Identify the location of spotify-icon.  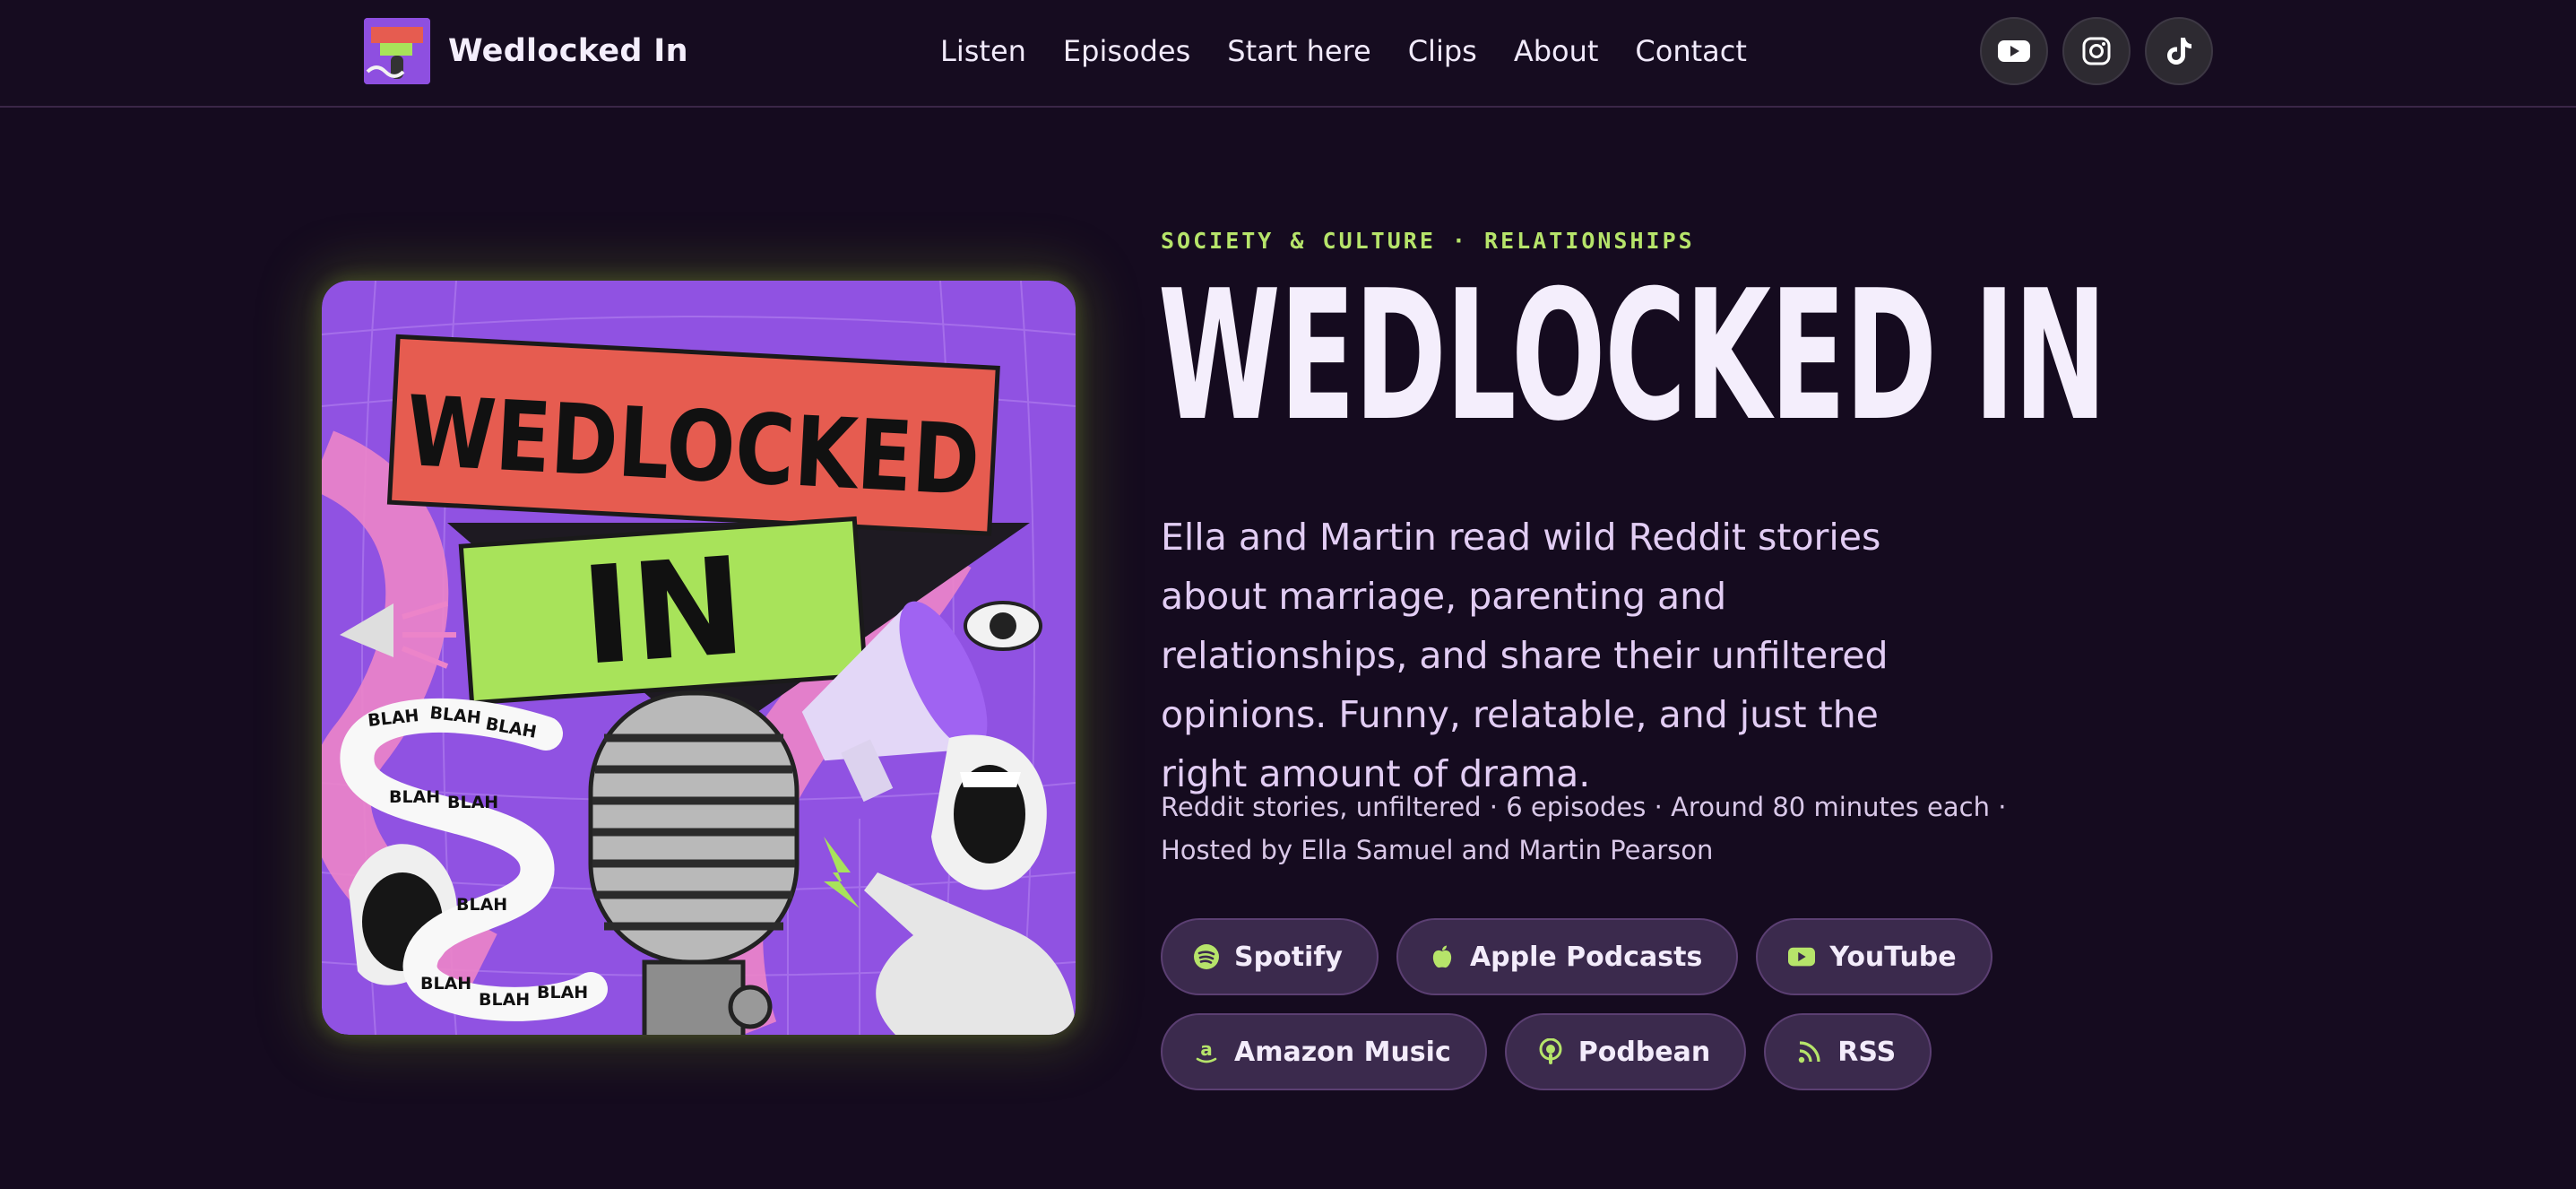
(1206, 956).